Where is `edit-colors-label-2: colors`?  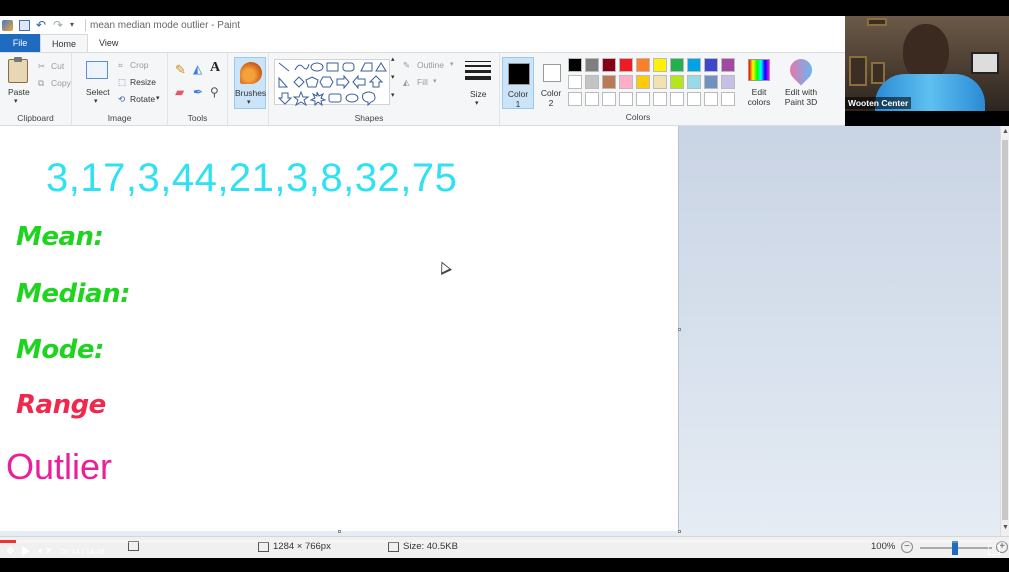
edit-colors-label-2: colors is located at coordinates (759, 102).